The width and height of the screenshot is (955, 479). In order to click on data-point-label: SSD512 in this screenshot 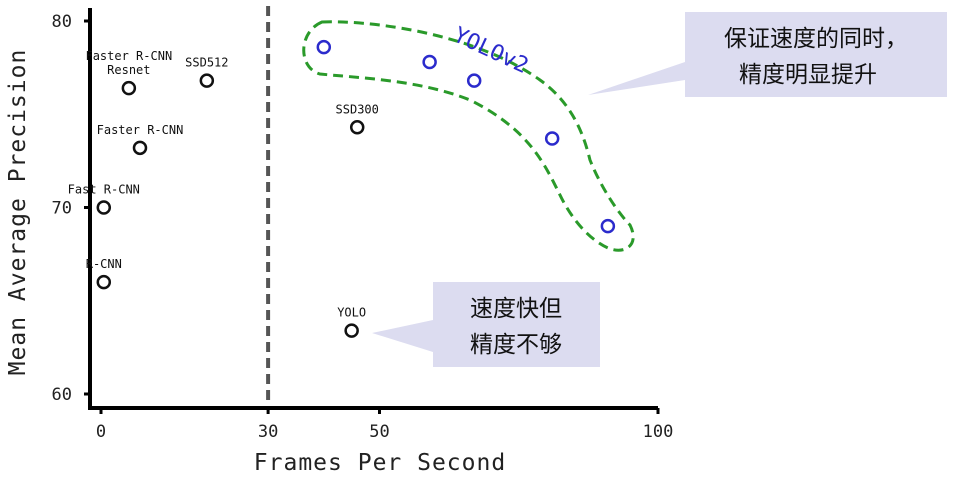, I will do `click(206, 63)`.